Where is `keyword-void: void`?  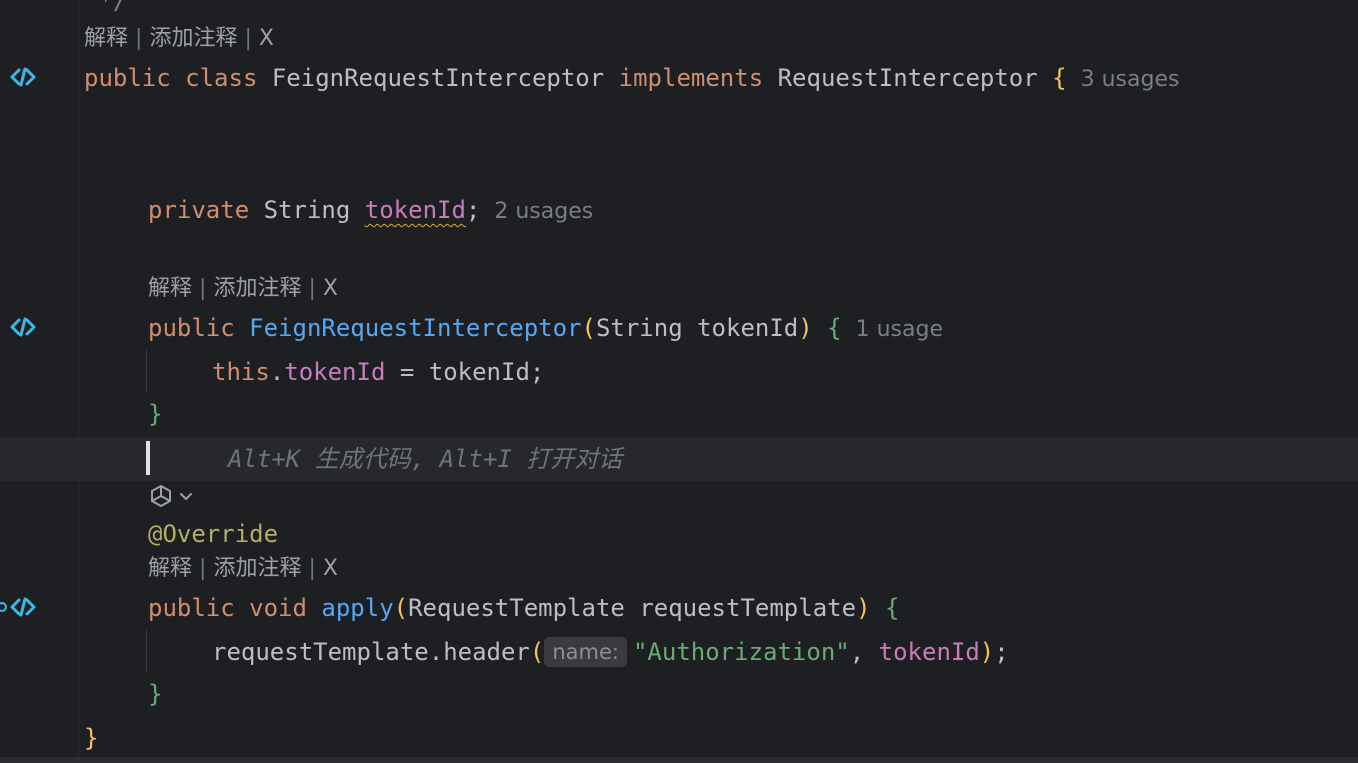
keyword-void: void is located at coordinates (278, 608).